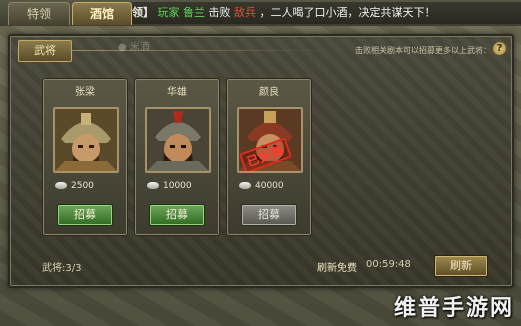 This screenshot has width=521, height=326. I want to click on tab-tavern: 酒馆, so click(102, 13).